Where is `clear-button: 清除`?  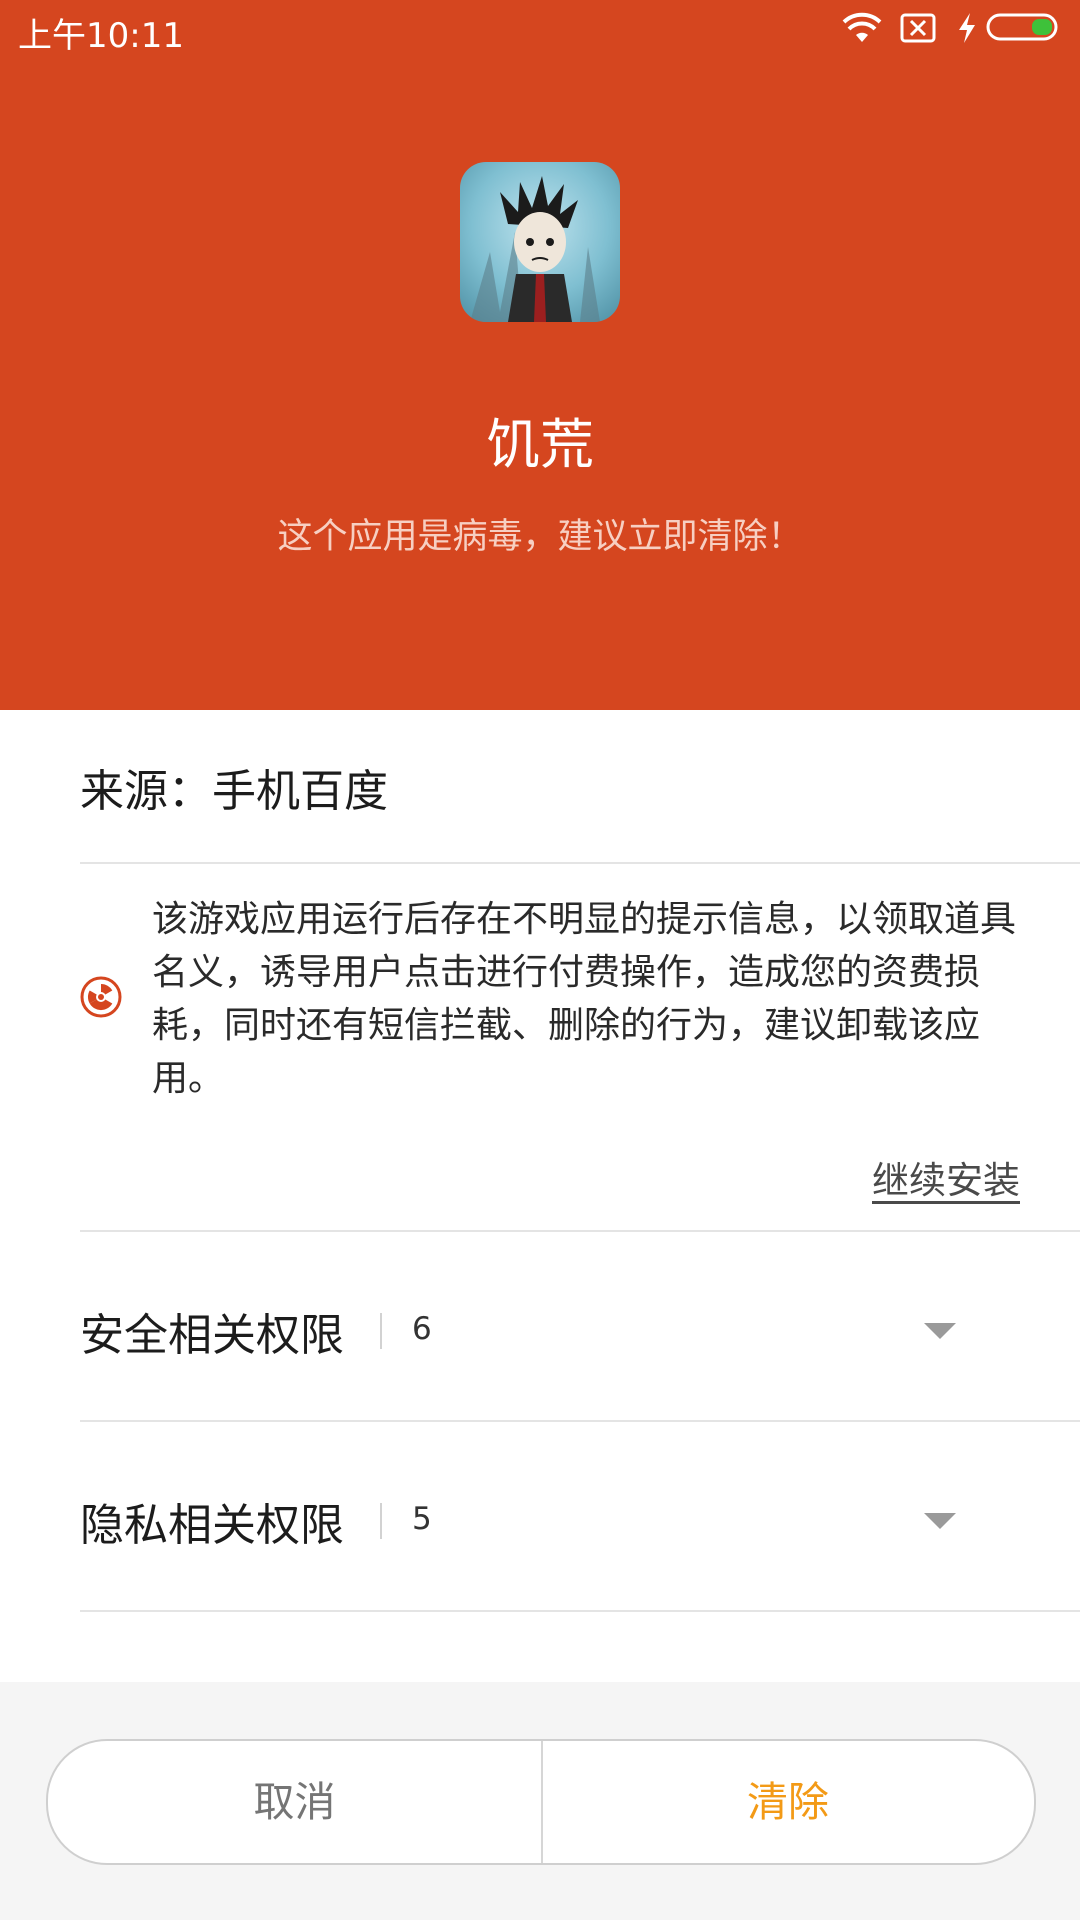 clear-button: 清除 is located at coordinates (788, 1802).